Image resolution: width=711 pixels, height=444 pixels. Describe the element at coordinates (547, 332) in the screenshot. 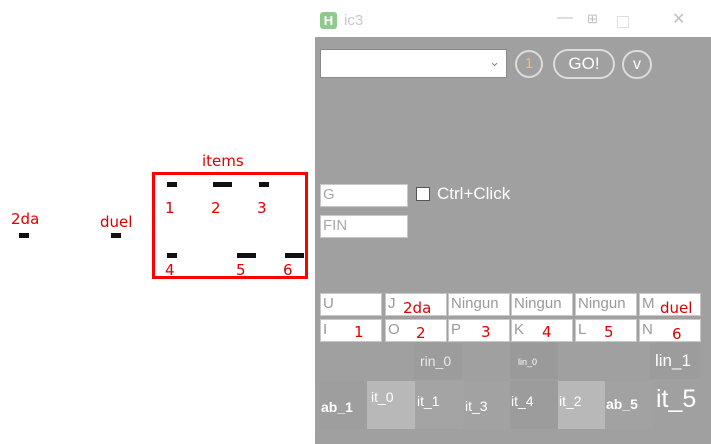

I see `grid-number: 4` at that location.